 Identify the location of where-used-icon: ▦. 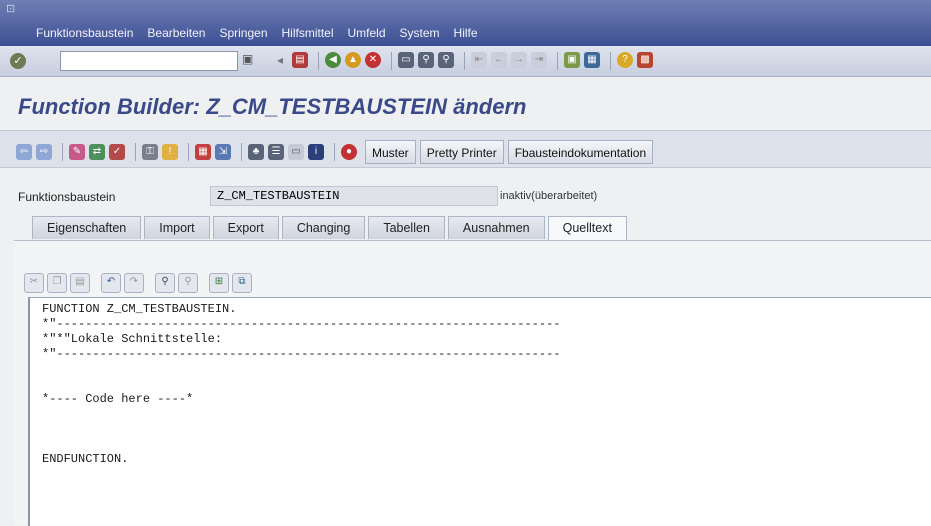
(203, 152).